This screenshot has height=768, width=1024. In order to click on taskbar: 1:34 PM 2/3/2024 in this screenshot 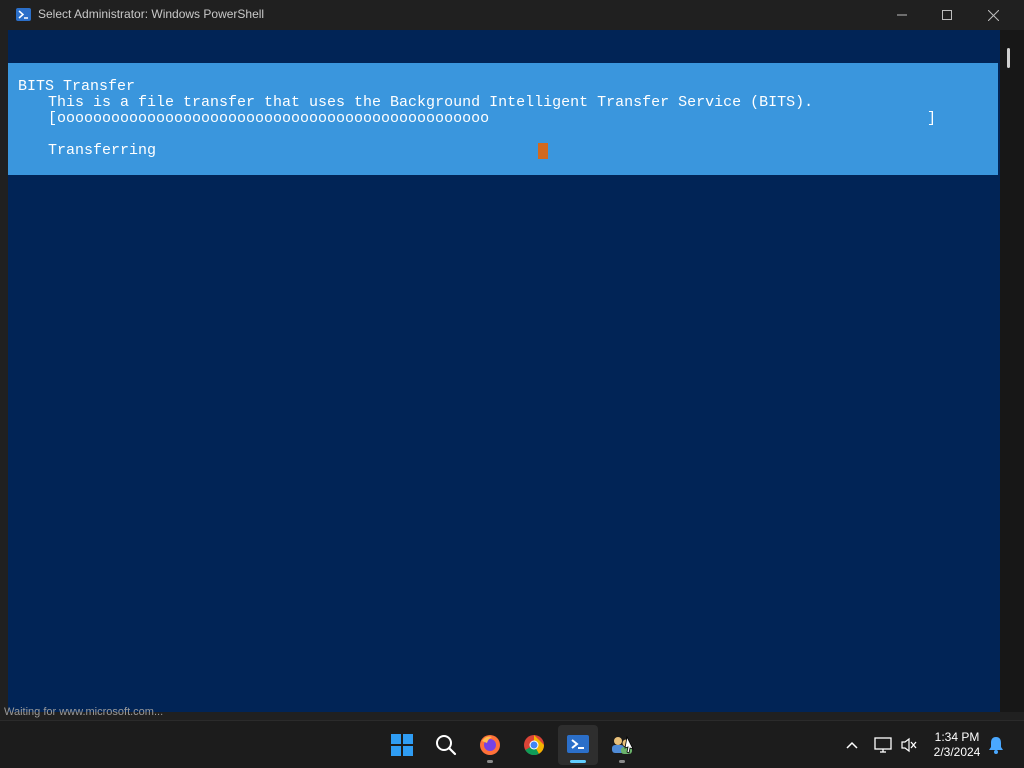, I will do `click(512, 744)`.